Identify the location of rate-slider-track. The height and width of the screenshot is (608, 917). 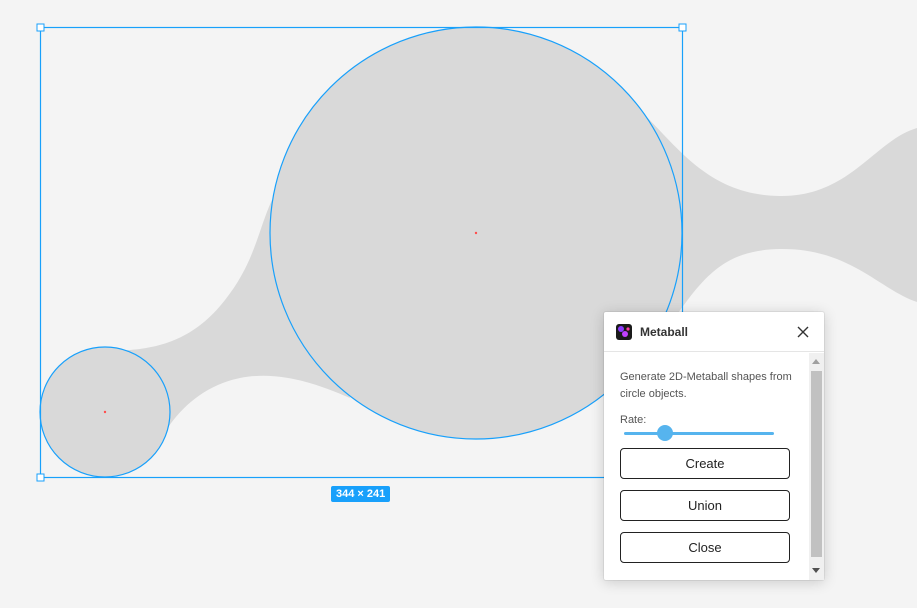
(699, 433).